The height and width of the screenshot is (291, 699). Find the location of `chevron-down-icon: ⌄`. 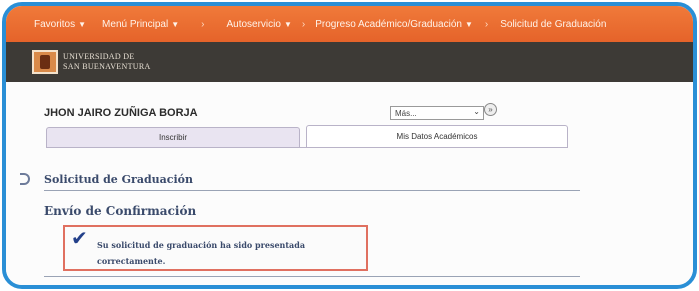

chevron-down-icon: ⌄ is located at coordinates (476, 111).